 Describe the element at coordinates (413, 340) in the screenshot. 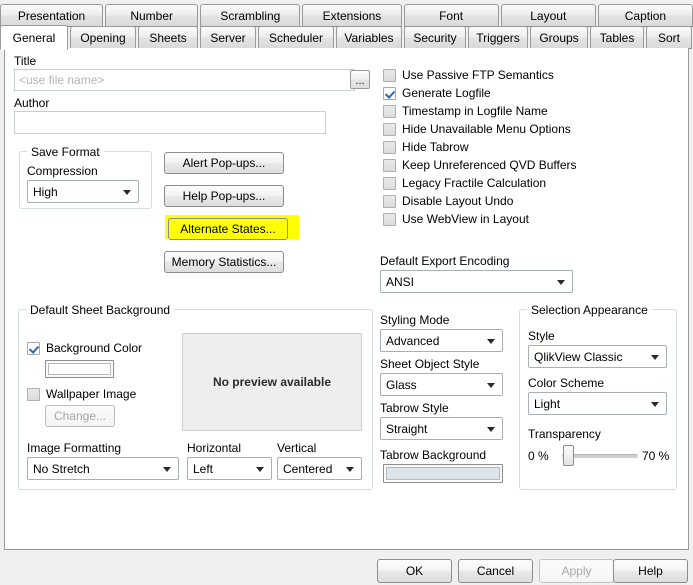

I see `styling-mode-value: Advanced` at that location.